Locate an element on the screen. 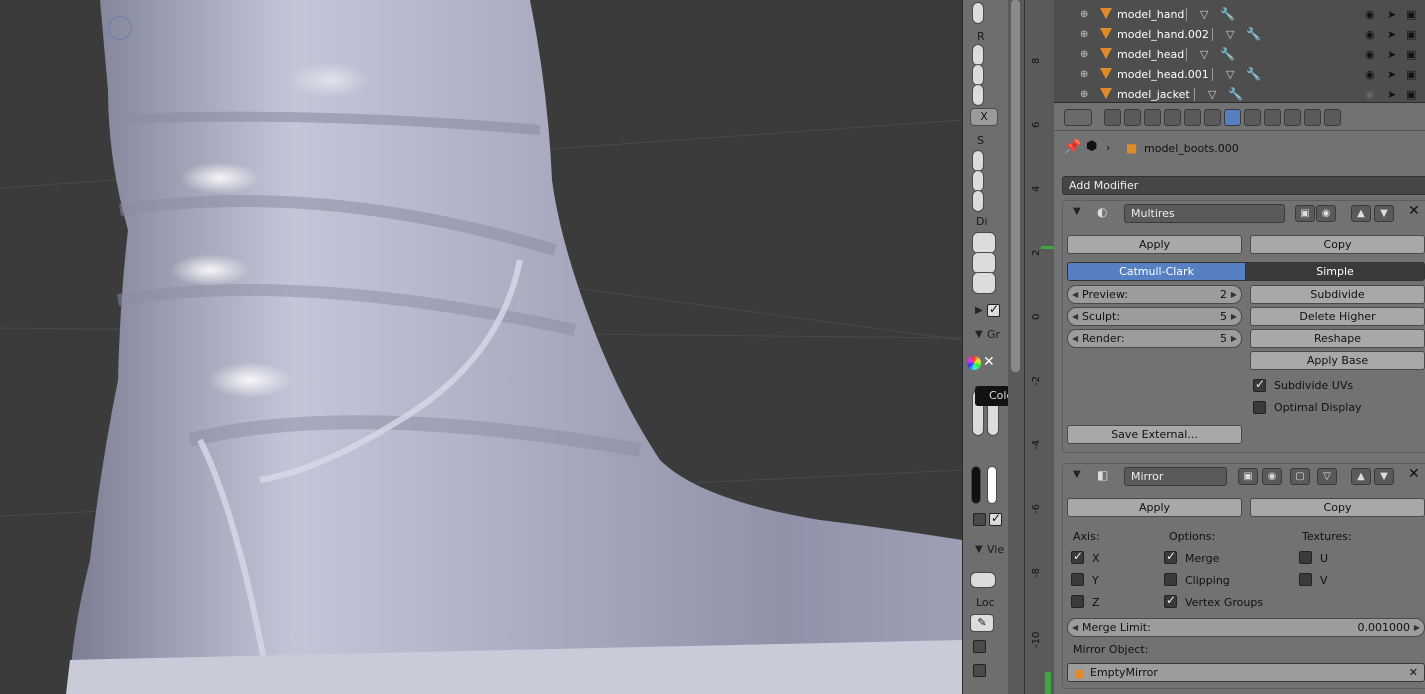 The height and width of the screenshot is (694, 1425). expand-arrow-icon: ▼ is located at coordinates (979, 334).